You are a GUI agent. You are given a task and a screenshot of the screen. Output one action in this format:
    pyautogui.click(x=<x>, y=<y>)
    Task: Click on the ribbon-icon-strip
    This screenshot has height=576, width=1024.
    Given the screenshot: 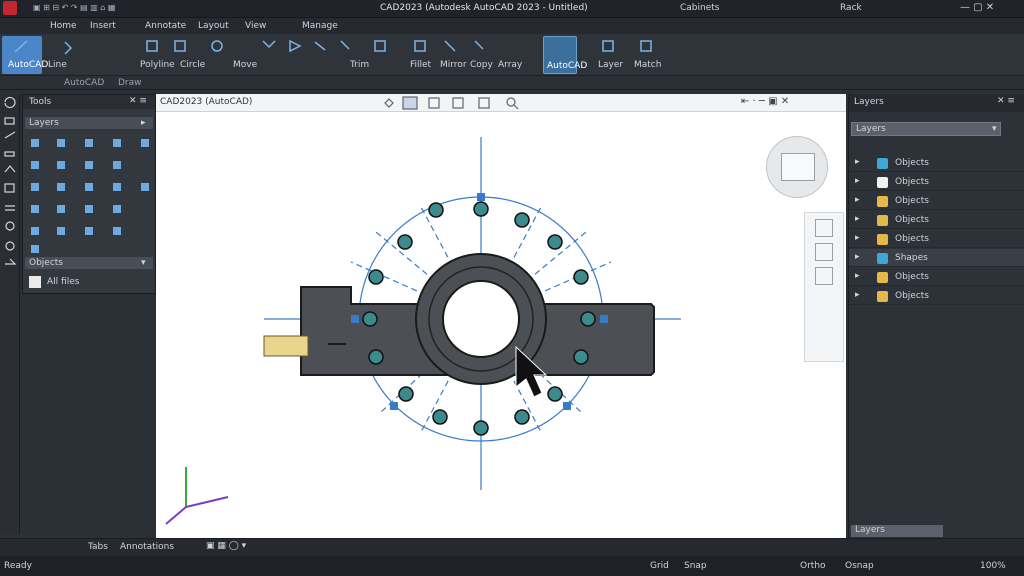 What is the action you would take?
    pyautogui.click(x=333, y=47)
    